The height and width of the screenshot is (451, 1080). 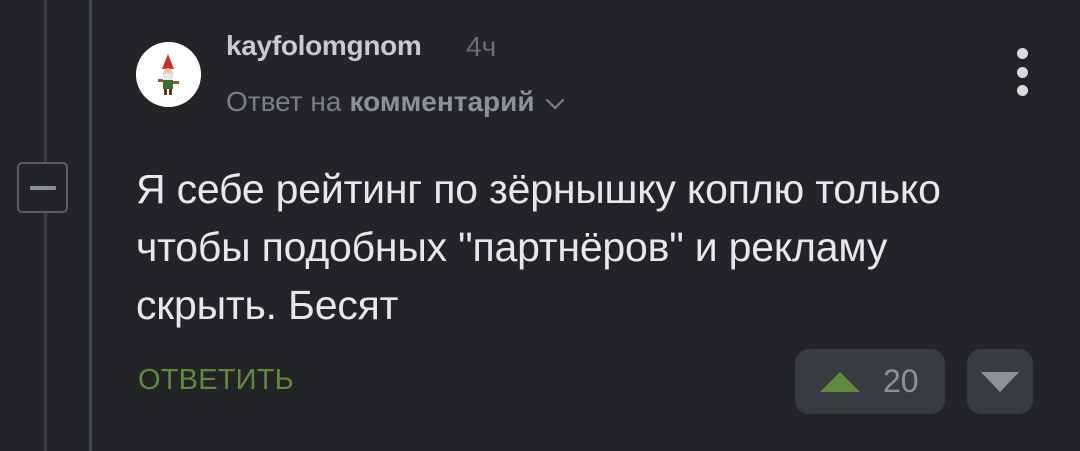 I want to click on avatar, so click(x=168, y=74).